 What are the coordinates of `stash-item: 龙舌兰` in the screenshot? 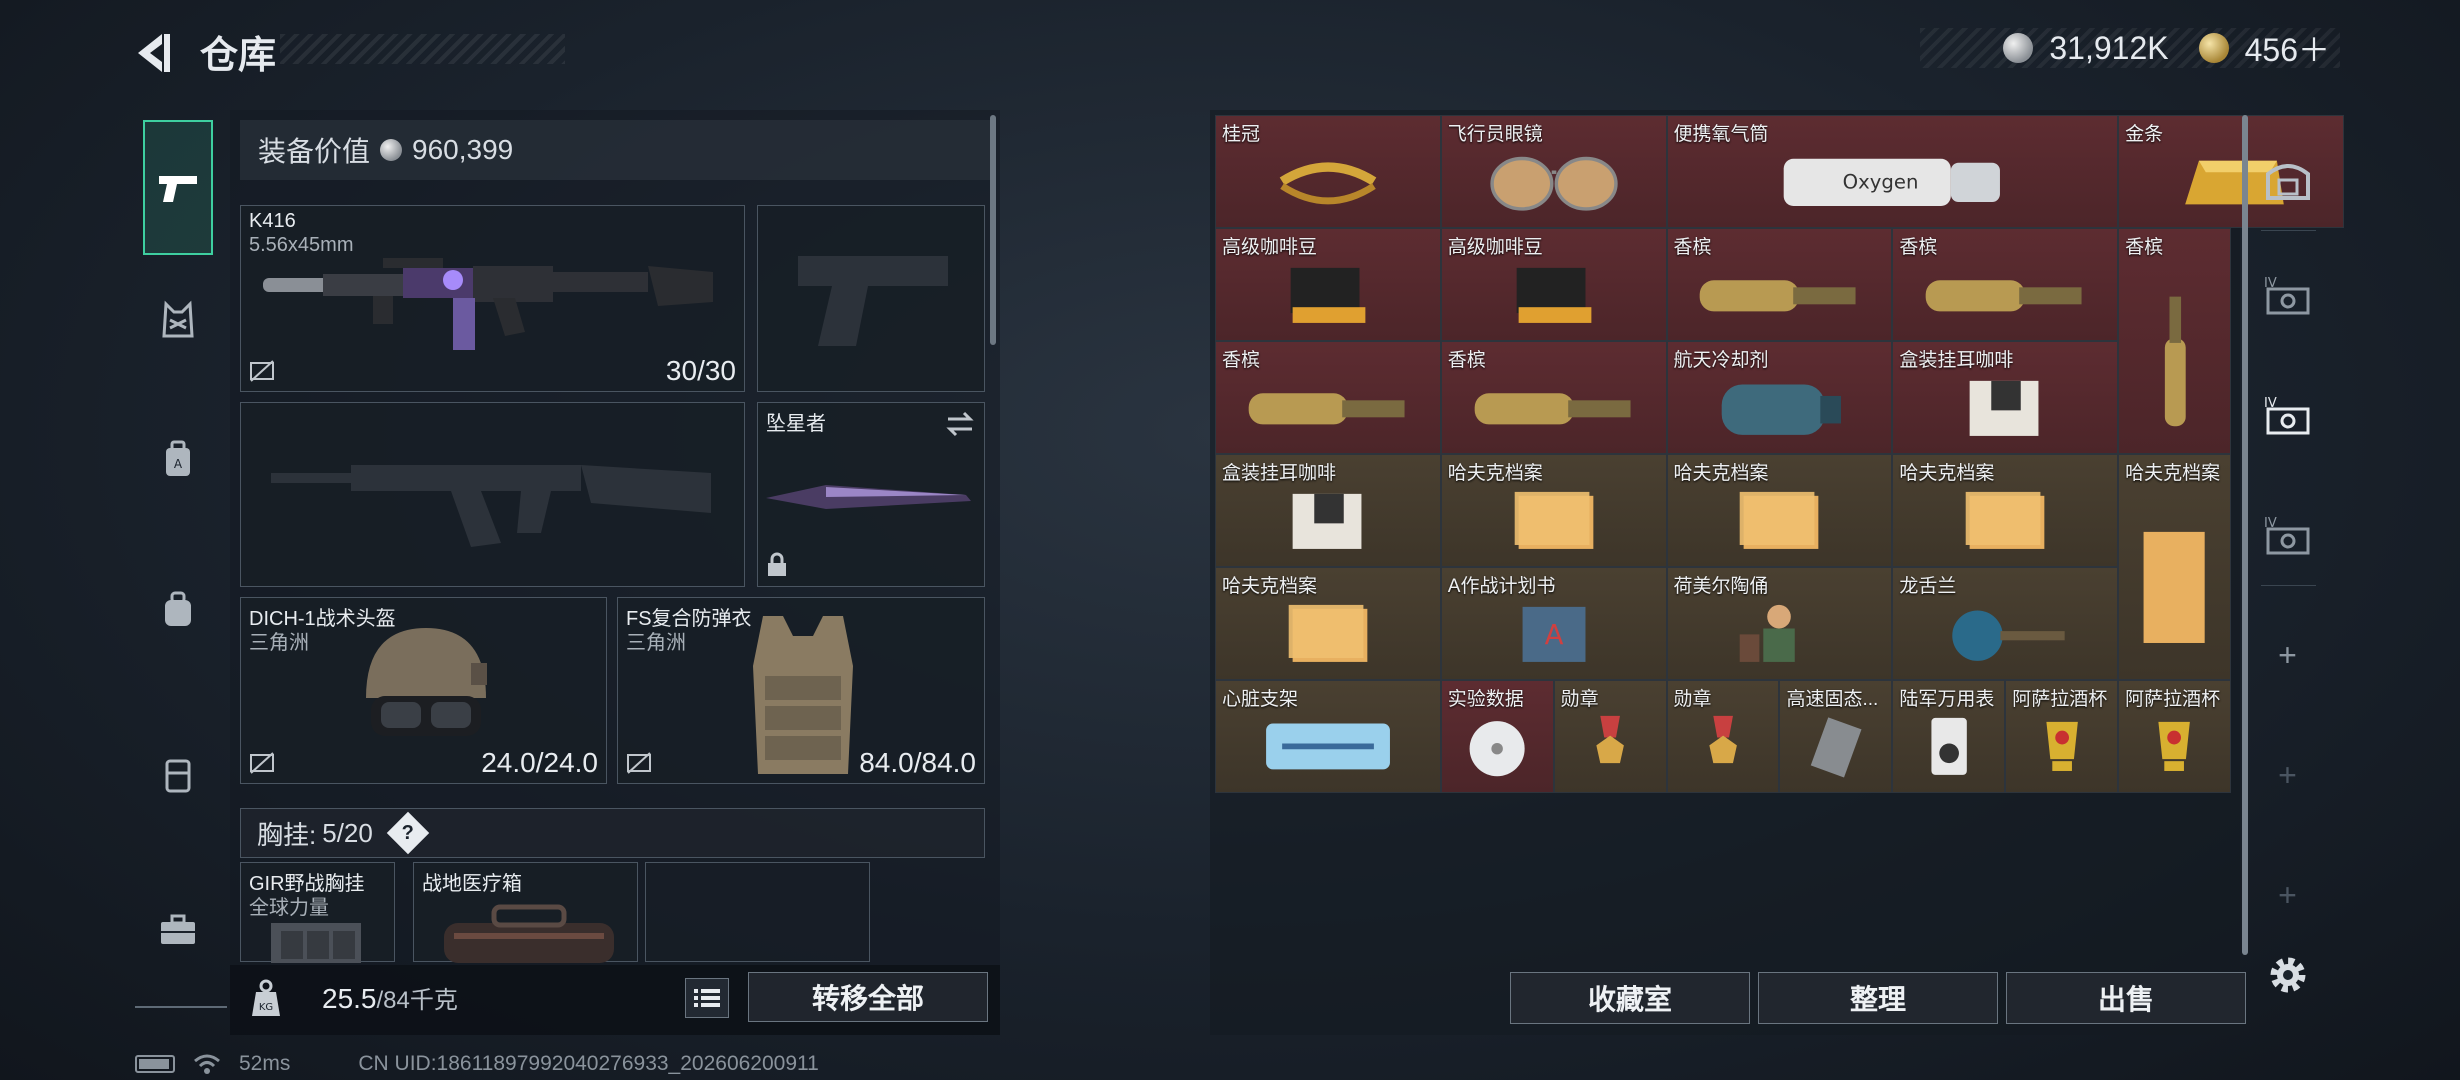 It's located at (2005, 623).